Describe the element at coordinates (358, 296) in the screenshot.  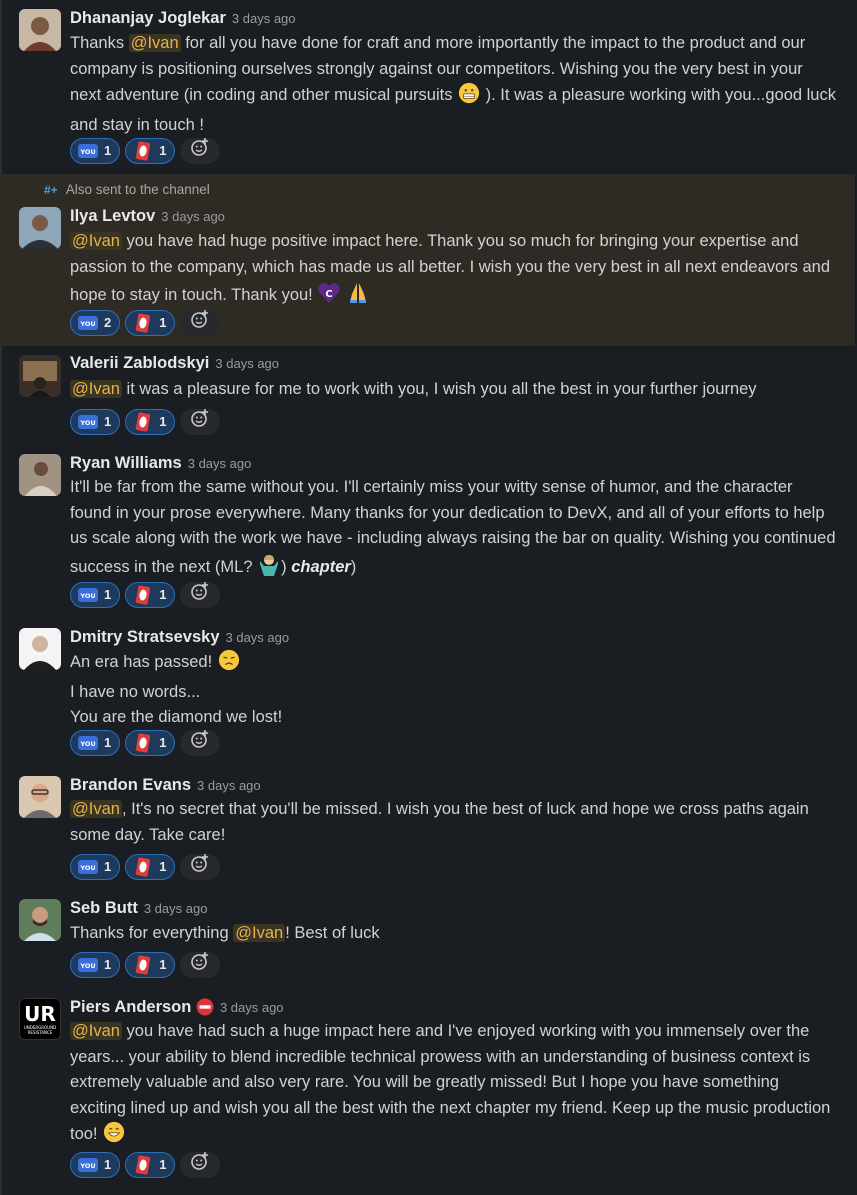
I see `folded-hands-emoji` at that location.